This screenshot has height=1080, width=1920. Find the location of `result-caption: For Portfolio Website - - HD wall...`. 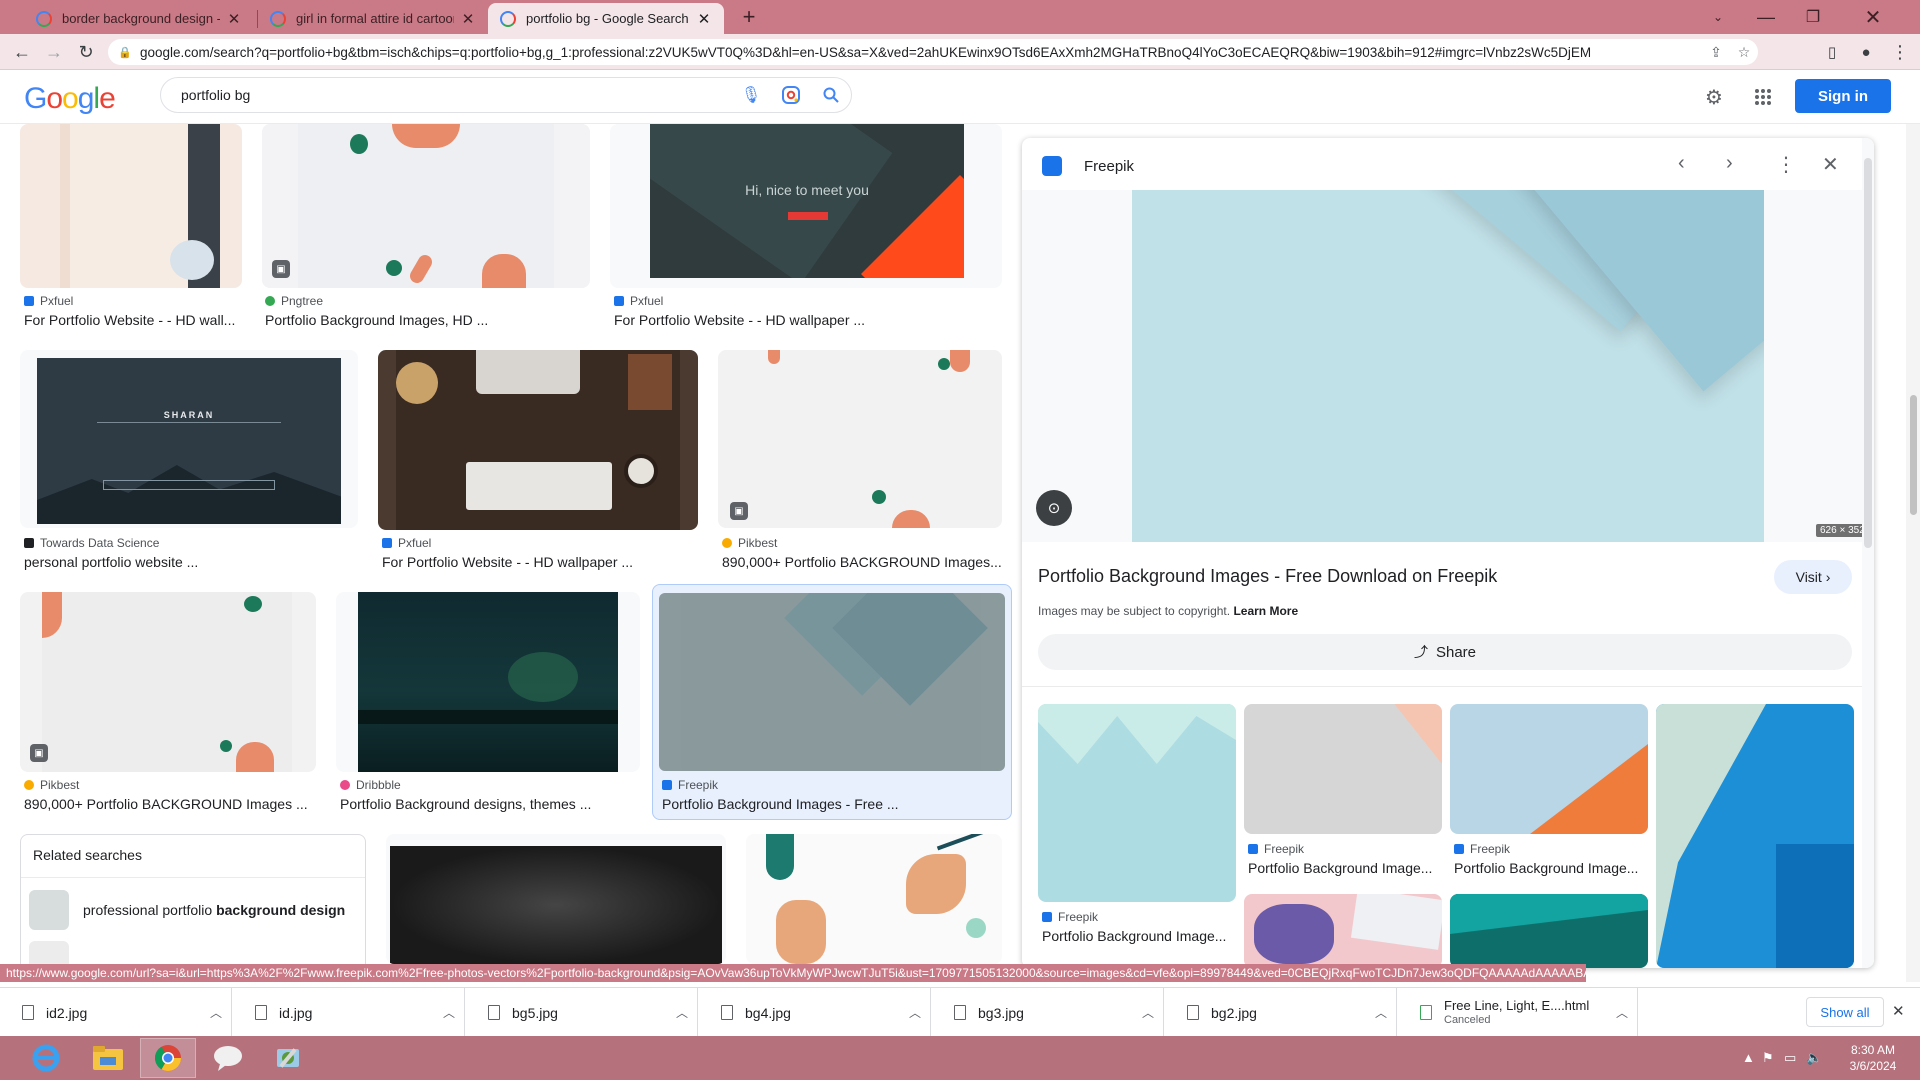

result-caption: For Portfolio Website - - HD wall... is located at coordinates (134, 320).